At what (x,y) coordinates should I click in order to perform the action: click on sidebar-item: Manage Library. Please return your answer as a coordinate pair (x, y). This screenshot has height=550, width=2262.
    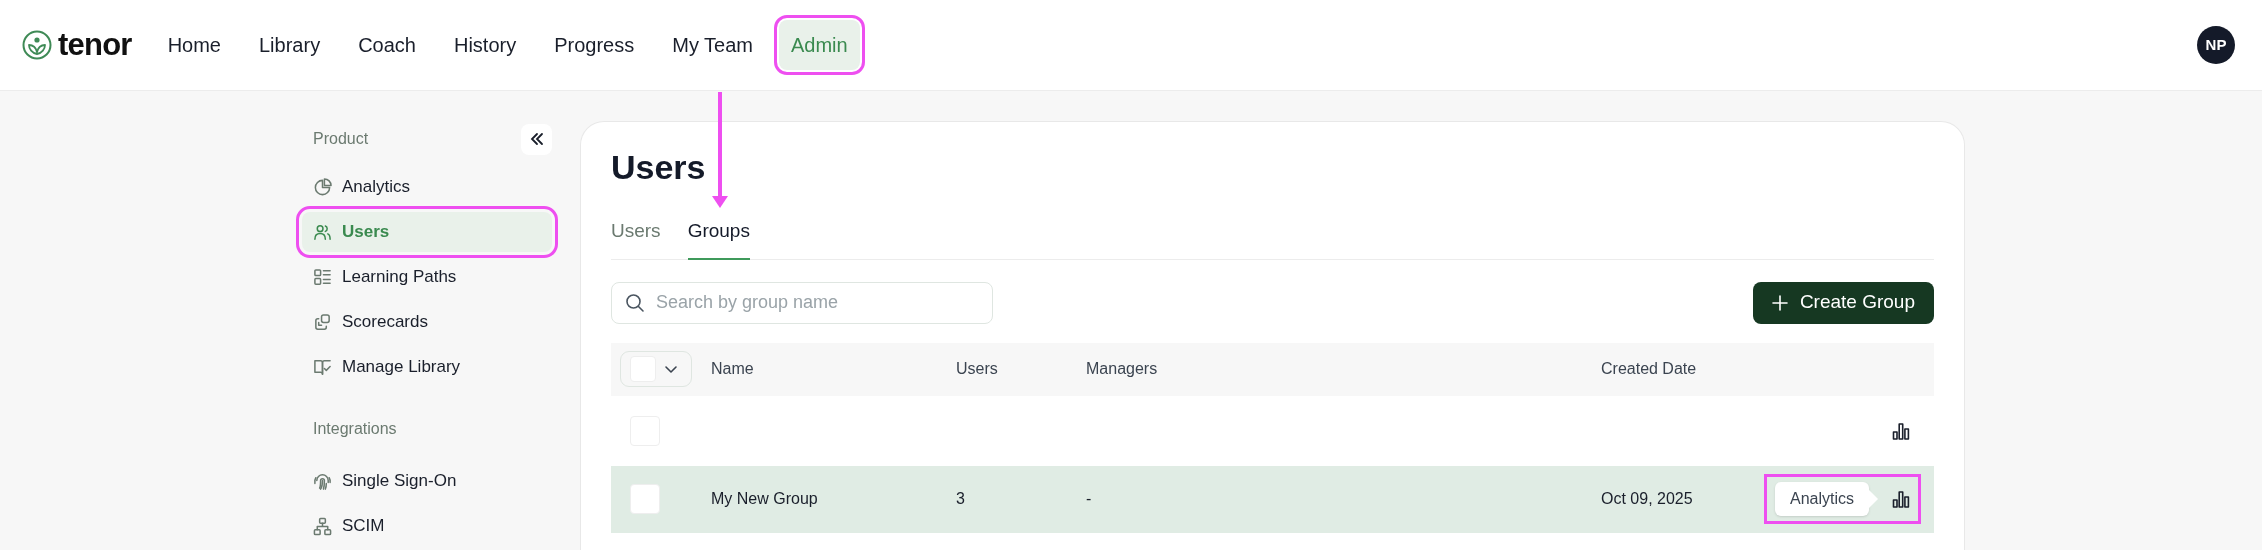
    Looking at the image, I should click on (427, 367).